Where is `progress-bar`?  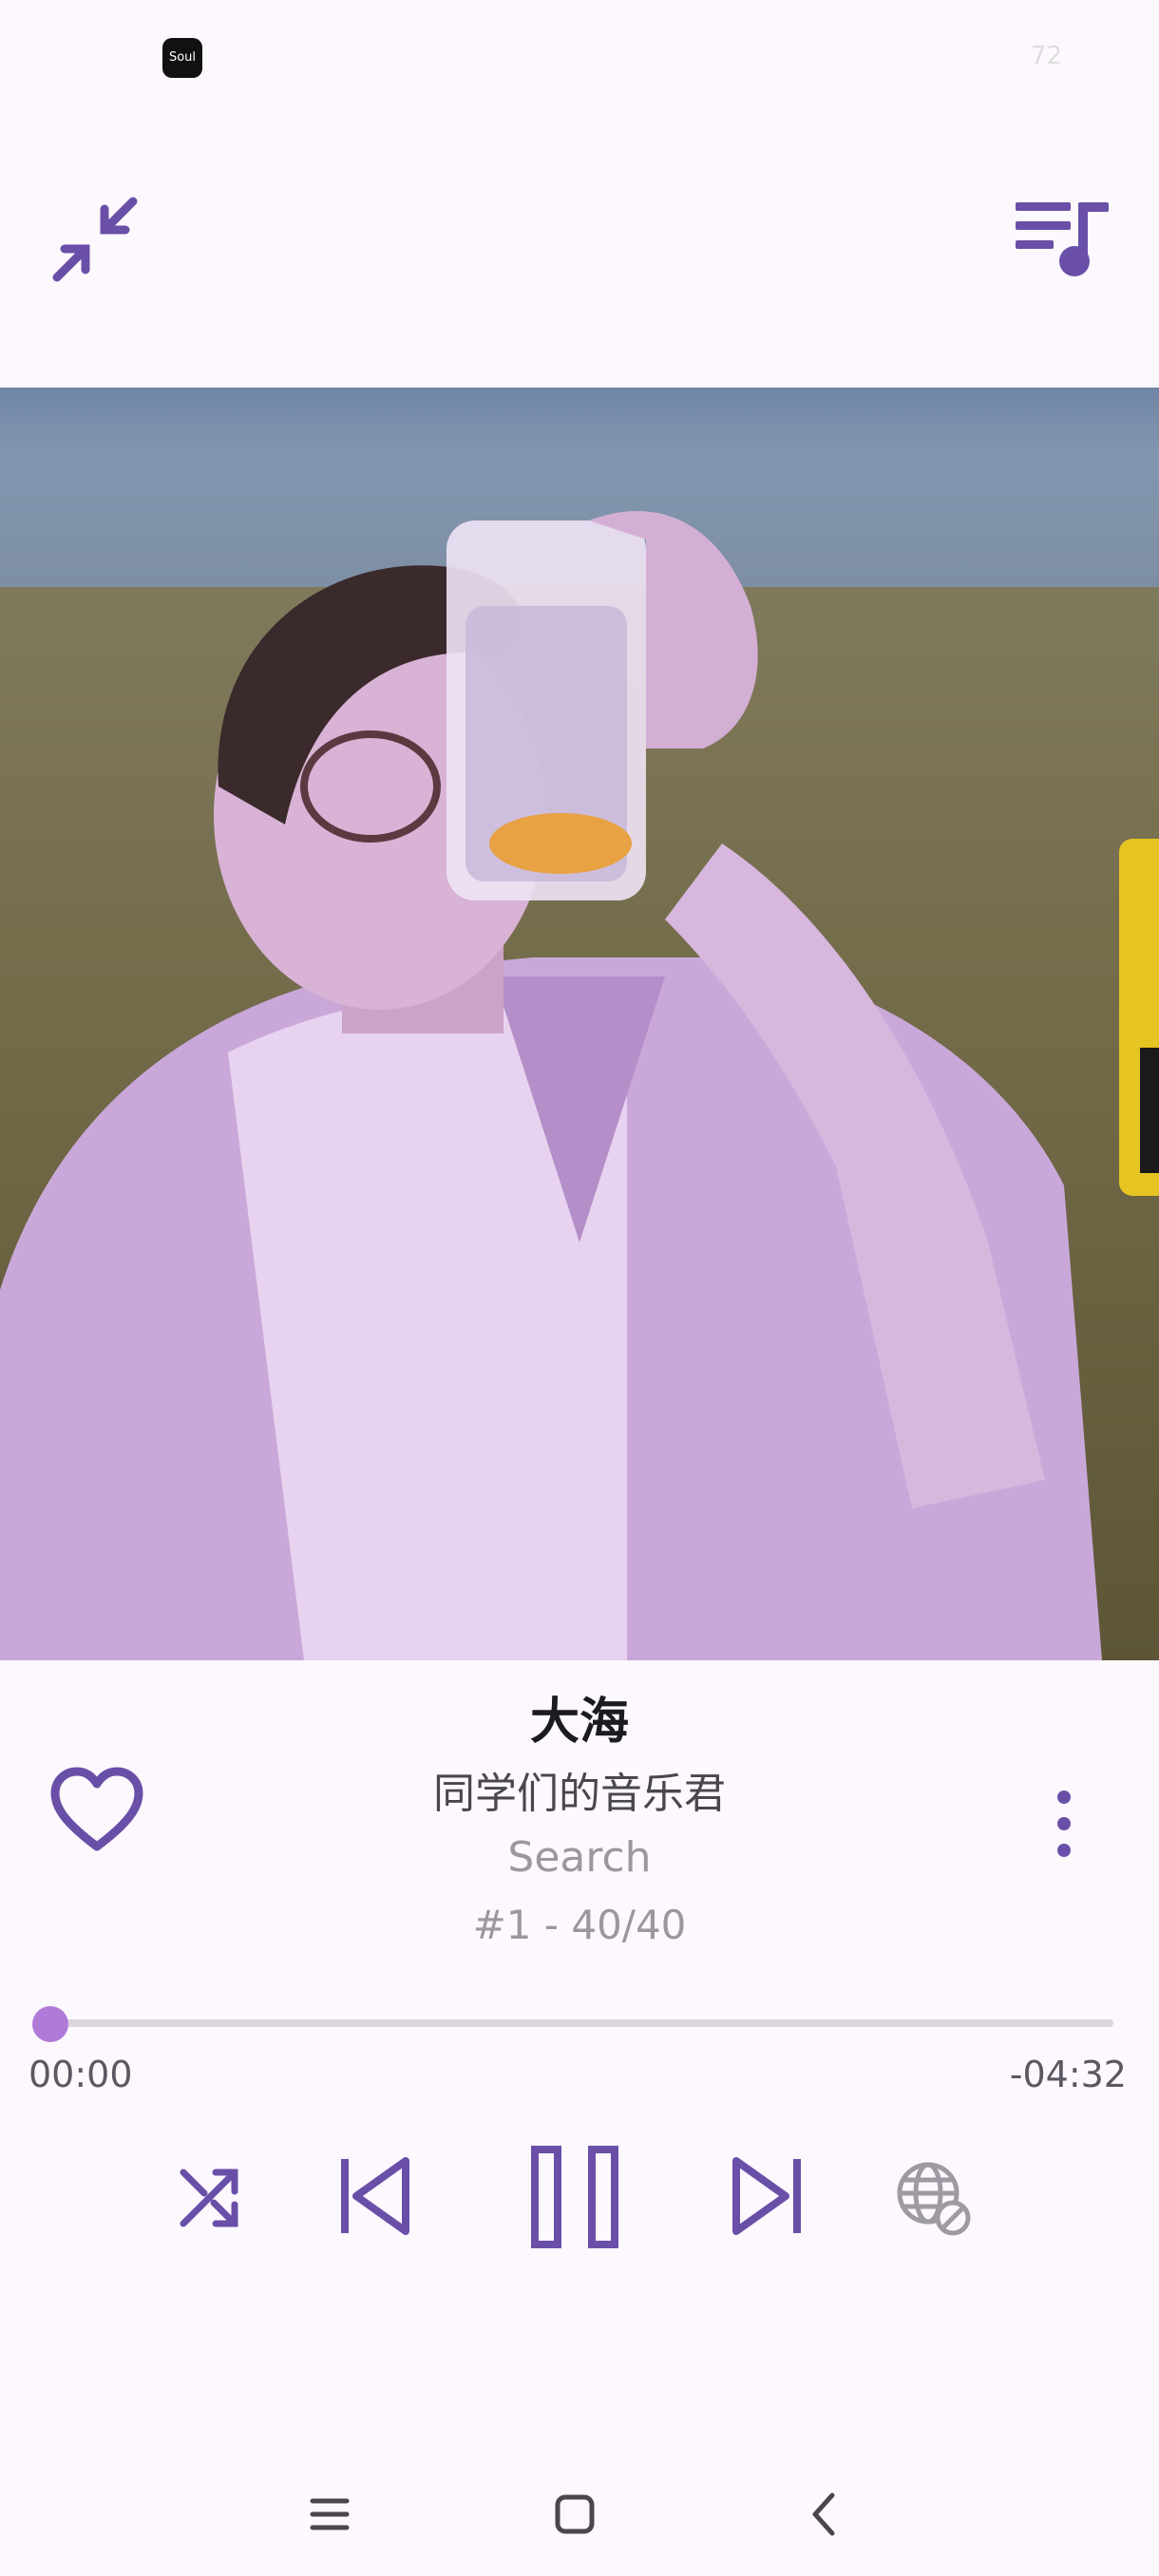 progress-bar is located at coordinates (582, 2023).